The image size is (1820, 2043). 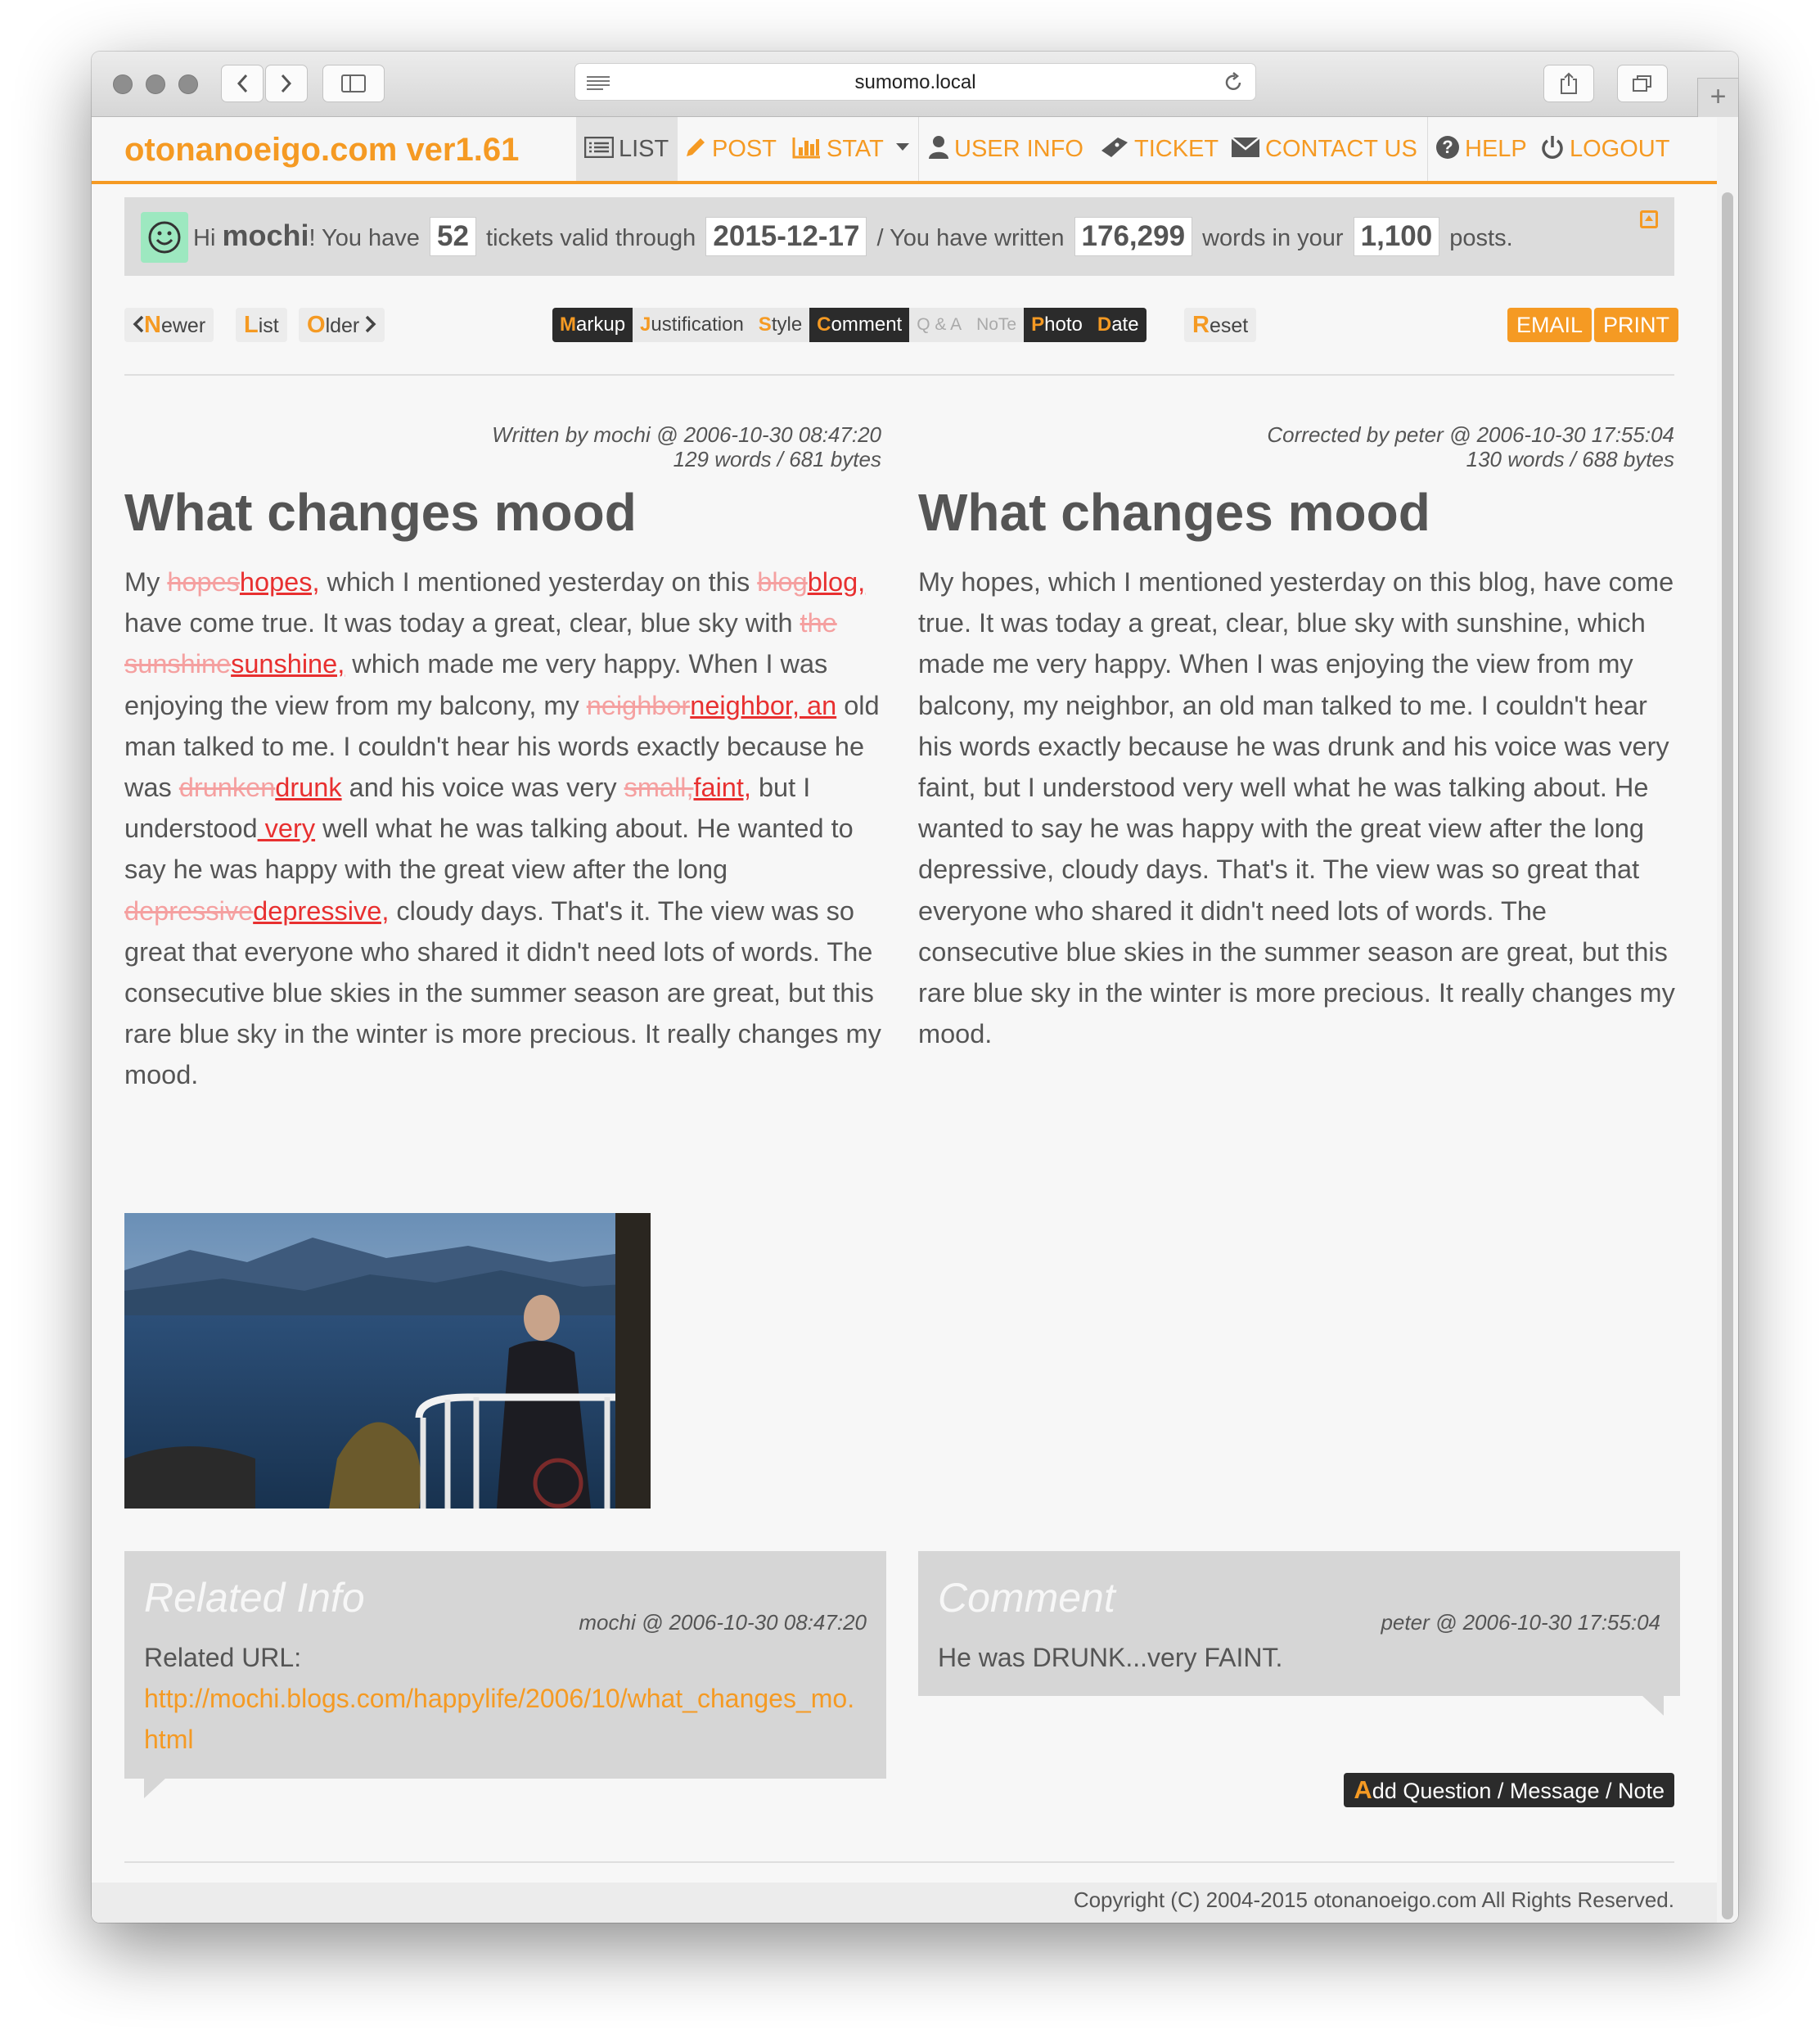 I want to click on inserted-text: very, so click(x=286, y=829).